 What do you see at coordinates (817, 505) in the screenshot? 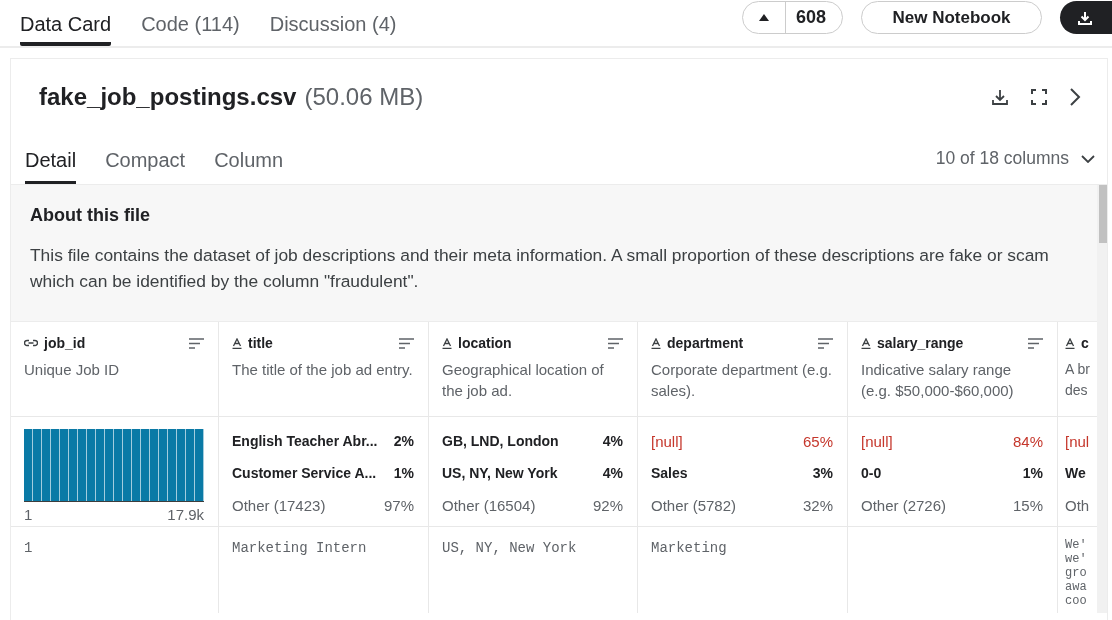
I see `value-percent: 32%` at bounding box center [817, 505].